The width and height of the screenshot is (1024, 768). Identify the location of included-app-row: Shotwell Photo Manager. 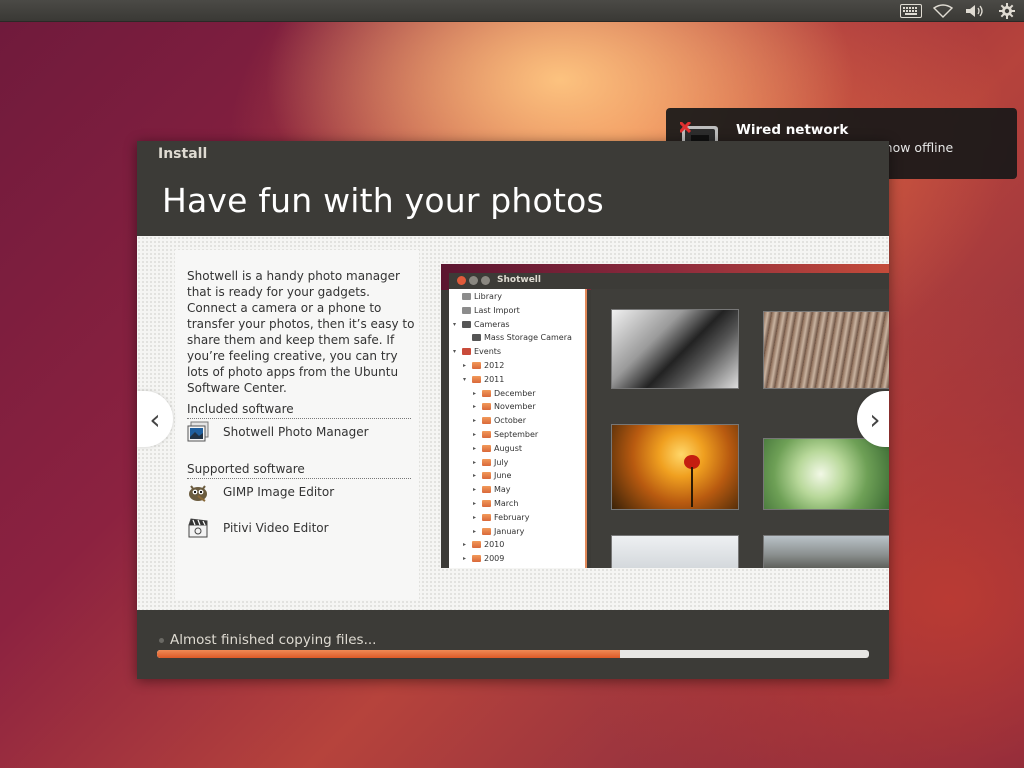
(278, 432).